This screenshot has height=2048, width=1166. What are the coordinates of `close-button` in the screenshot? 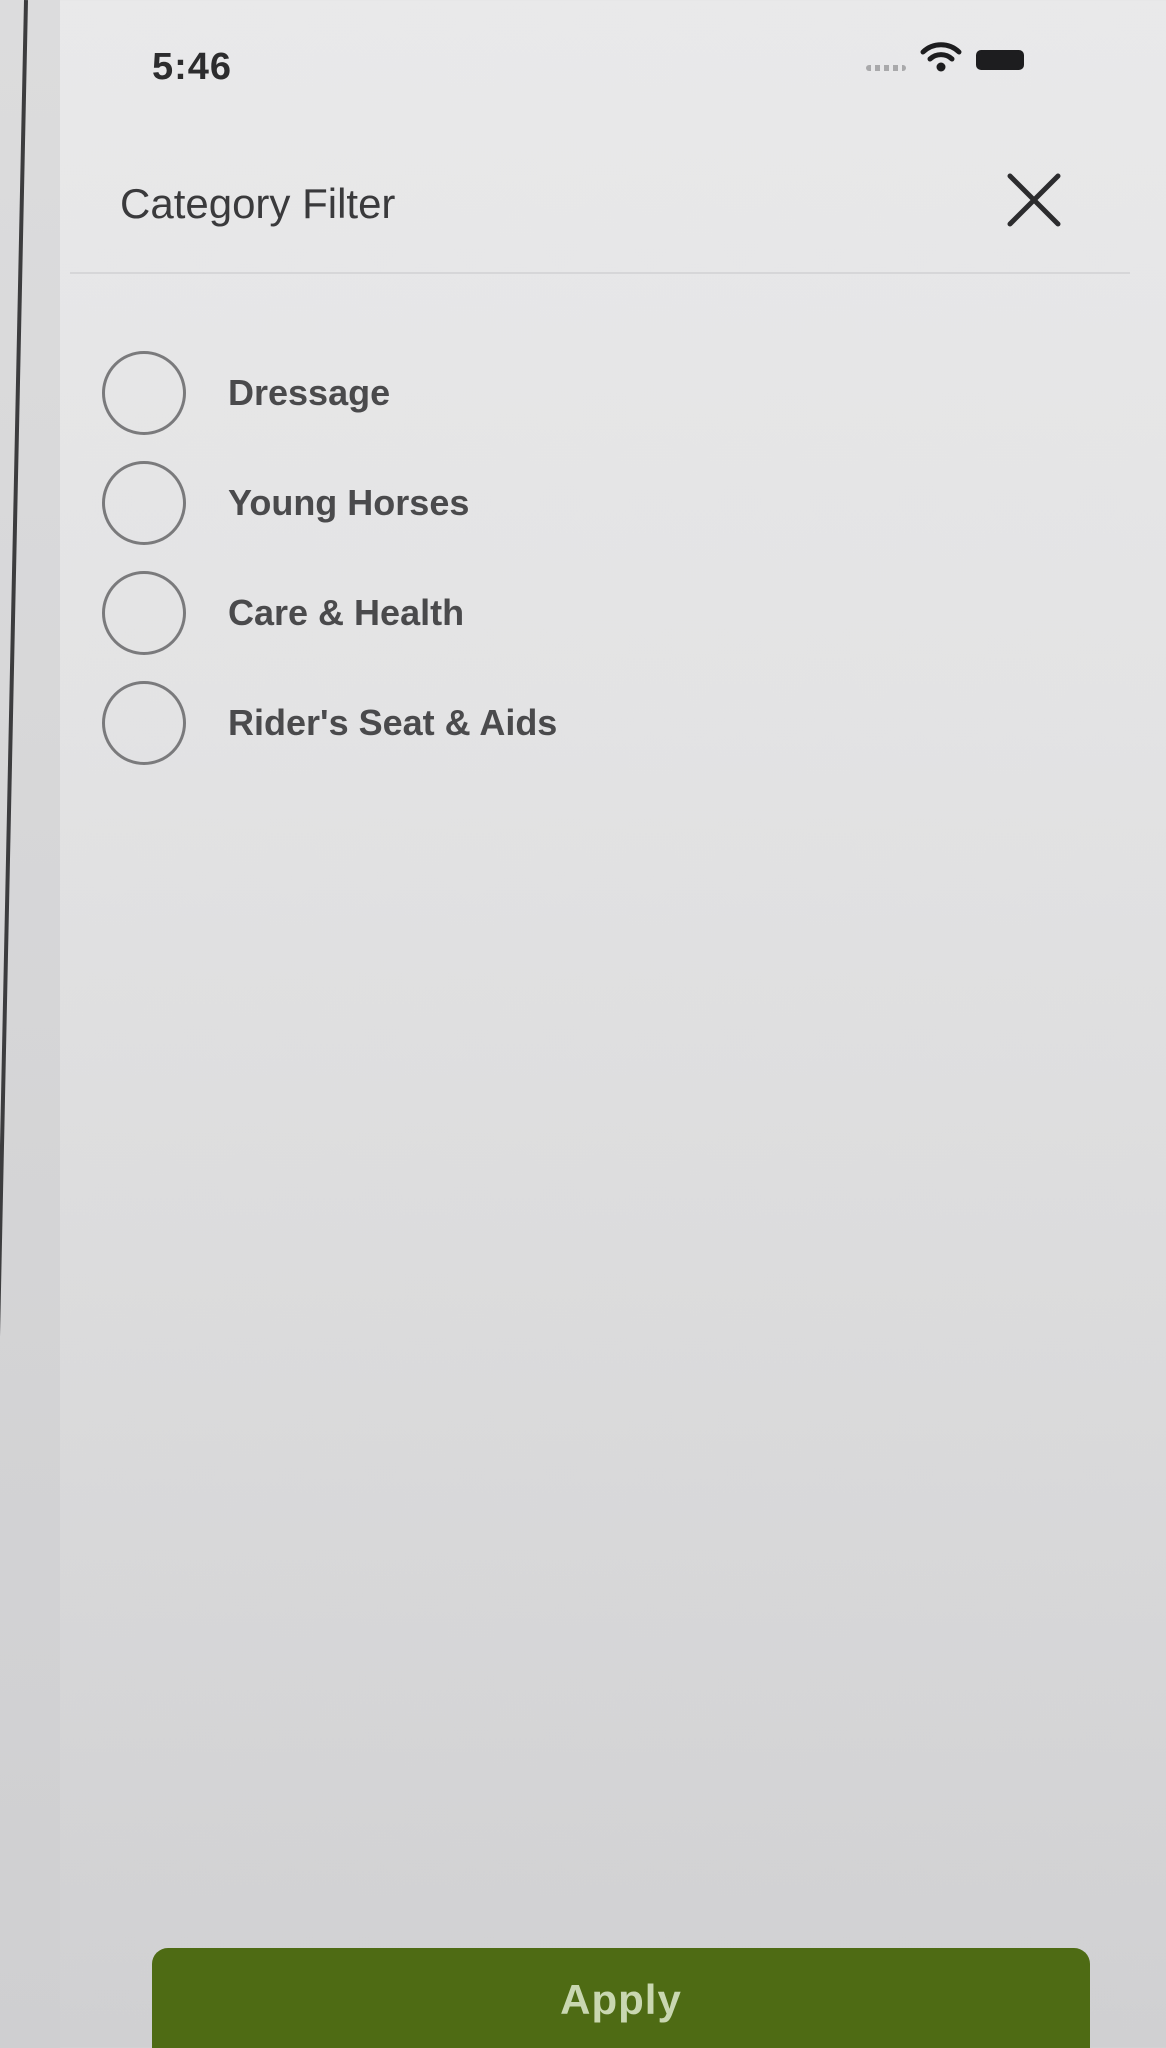 It's located at (1034, 202).